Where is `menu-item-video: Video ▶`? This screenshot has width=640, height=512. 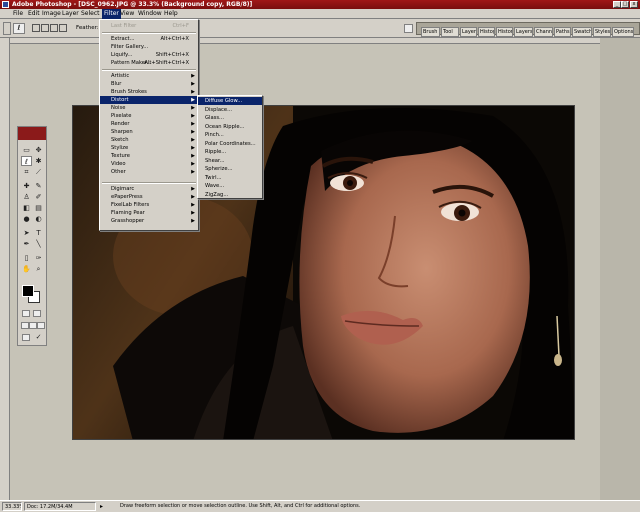
menu-item-video: Video ▶ is located at coordinates (149, 164).